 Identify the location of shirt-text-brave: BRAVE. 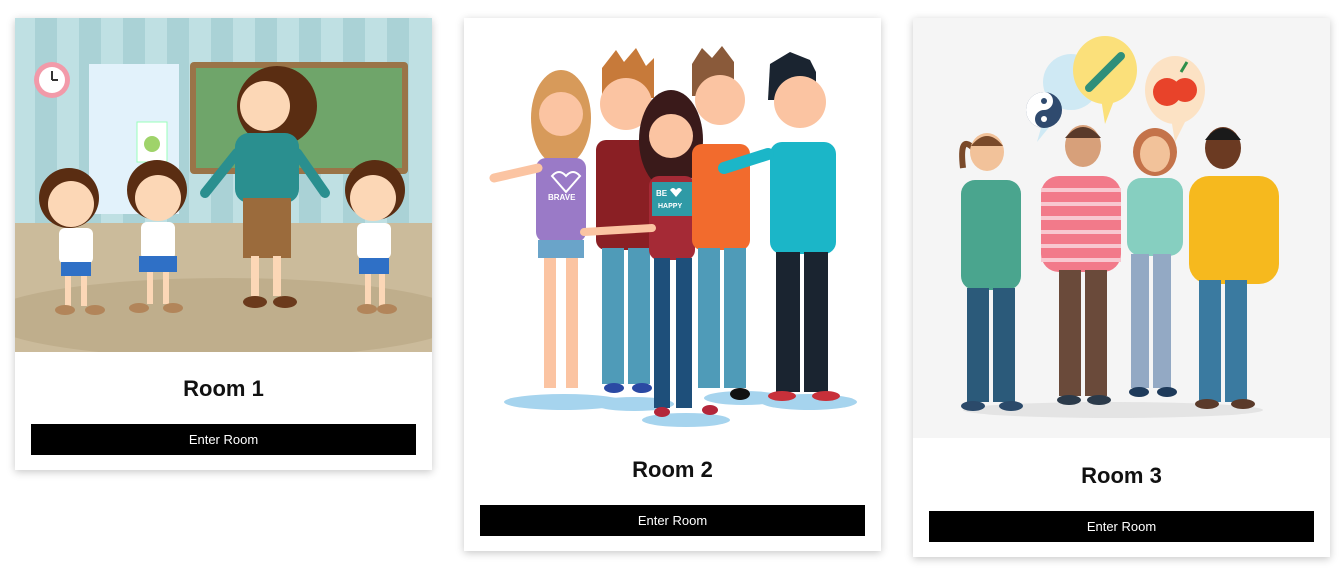
(562, 197).